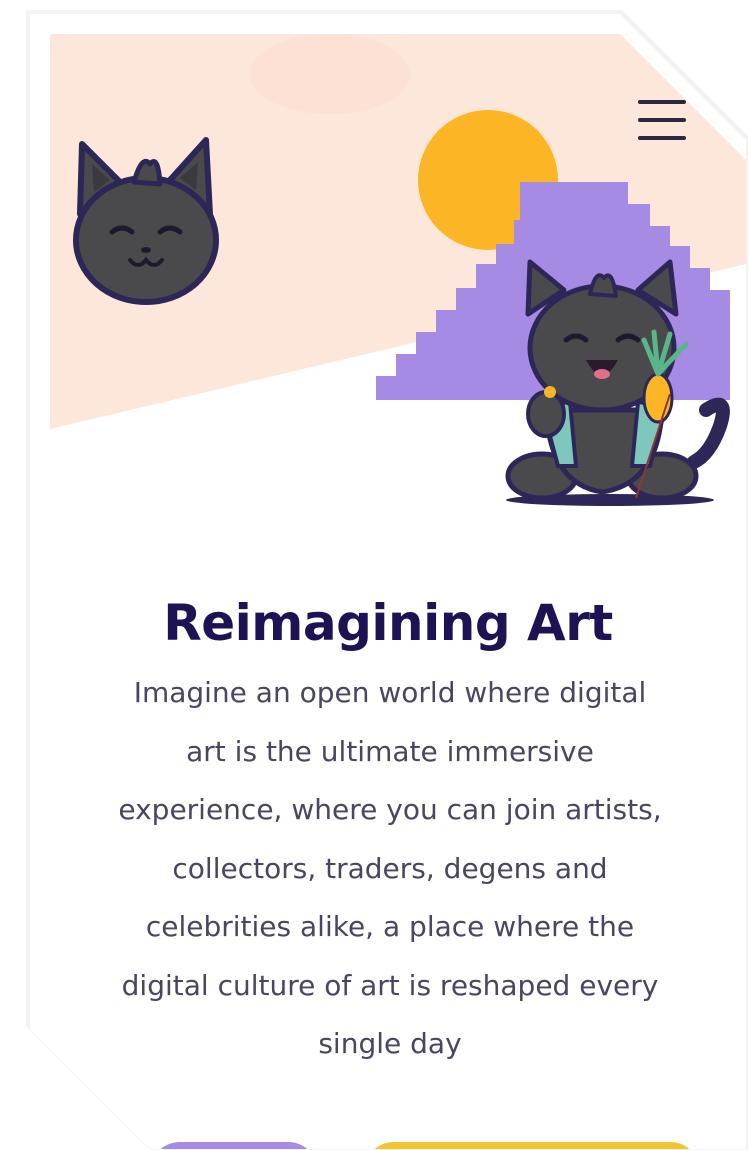 The height and width of the screenshot is (1150, 750). What do you see at coordinates (146, 221) in the screenshot?
I see `cat-head-icon` at bounding box center [146, 221].